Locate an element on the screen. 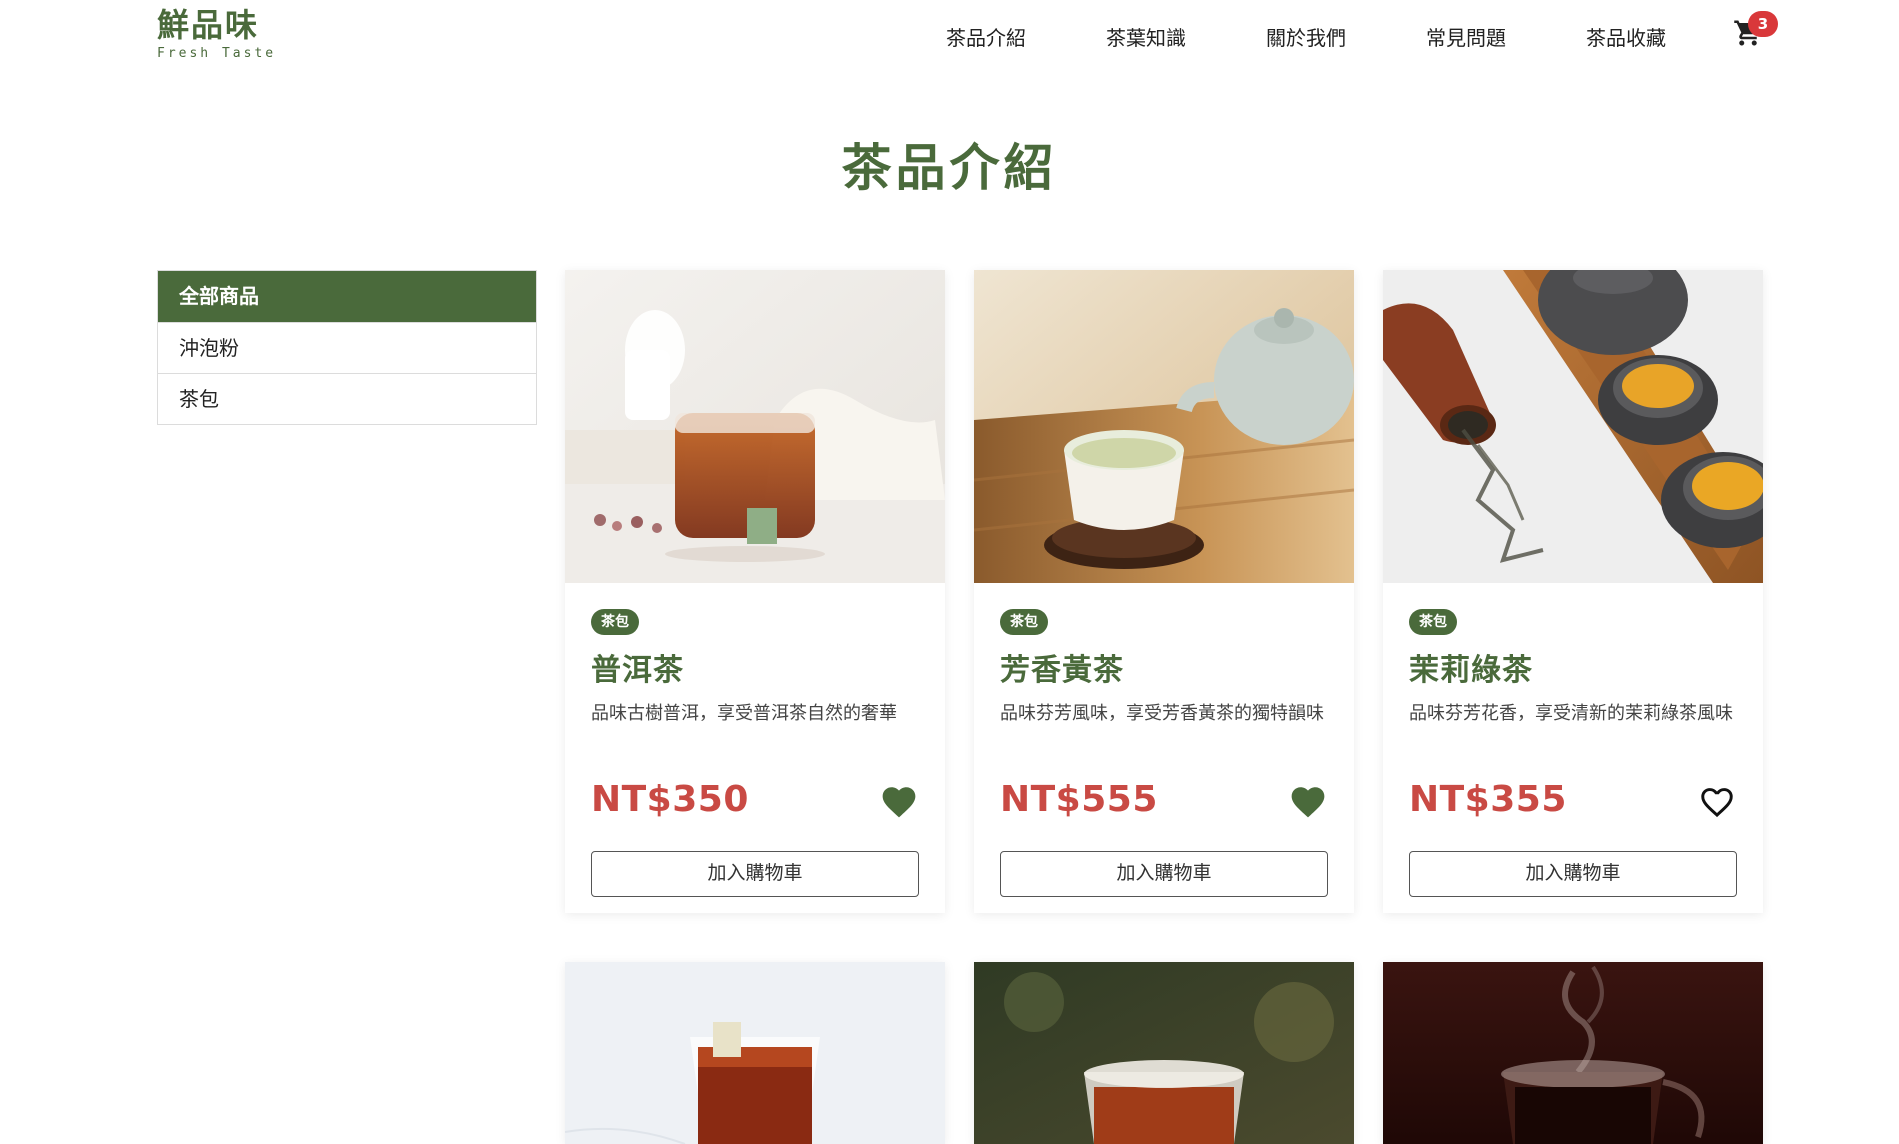 The height and width of the screenshot is (1144, 1899). brand-name-en: Fresh Taste is located at coordinates (217, 53).